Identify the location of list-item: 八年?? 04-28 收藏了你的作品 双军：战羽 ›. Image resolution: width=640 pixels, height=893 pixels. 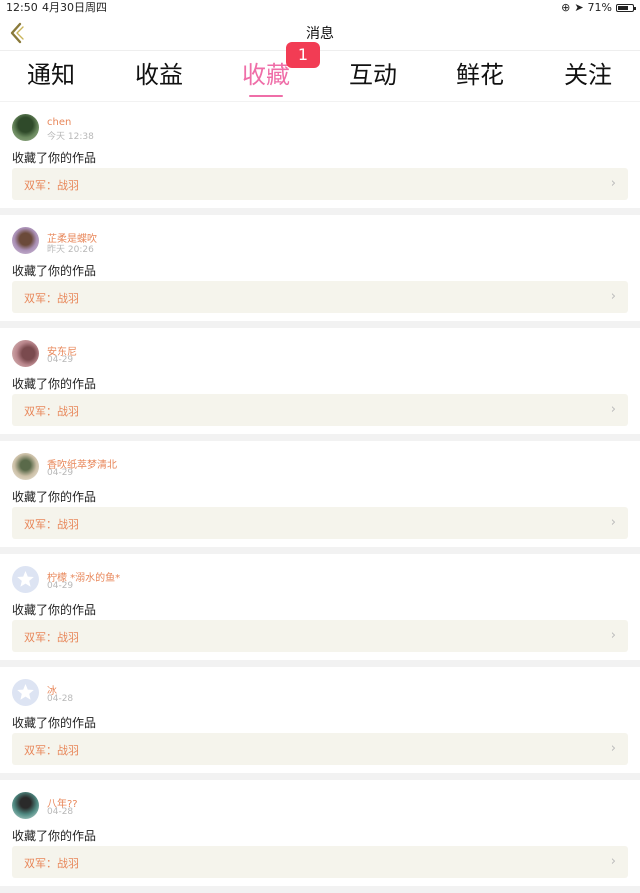
(320, 833).